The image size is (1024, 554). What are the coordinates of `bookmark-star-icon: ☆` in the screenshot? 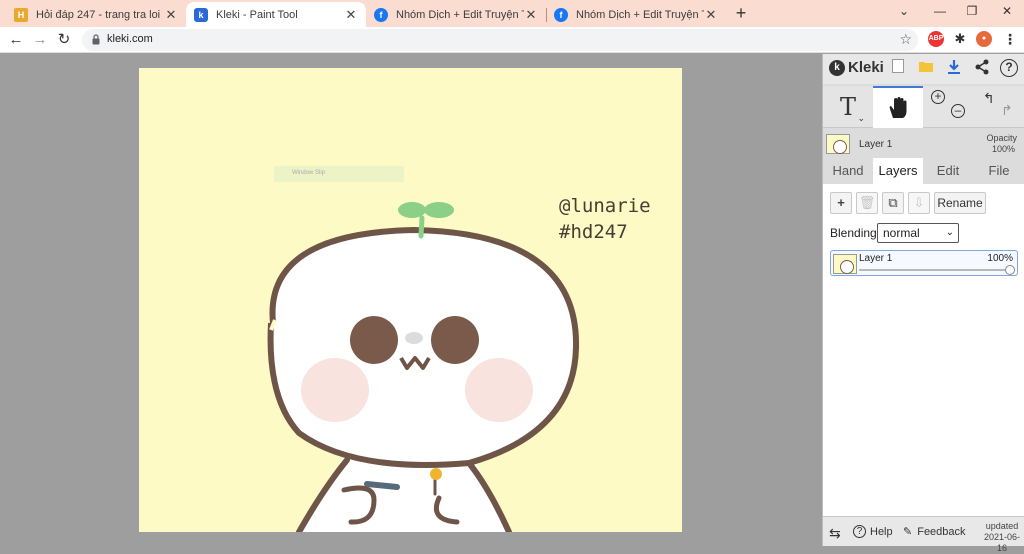 It's located at (905, 39).